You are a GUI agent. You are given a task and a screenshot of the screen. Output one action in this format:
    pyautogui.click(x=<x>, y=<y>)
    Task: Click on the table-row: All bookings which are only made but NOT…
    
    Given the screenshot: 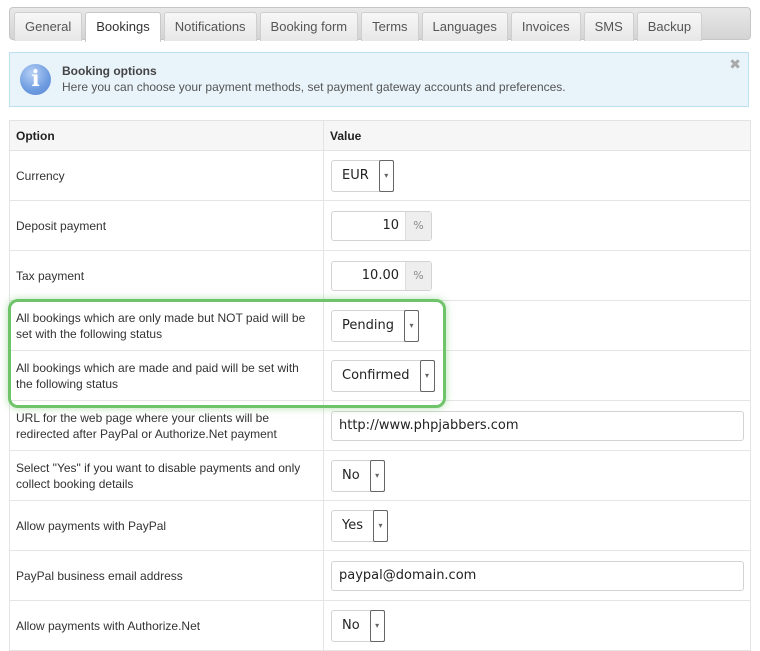 What is the action you would take?
    pyautogui.click(x=380, y=325)
    